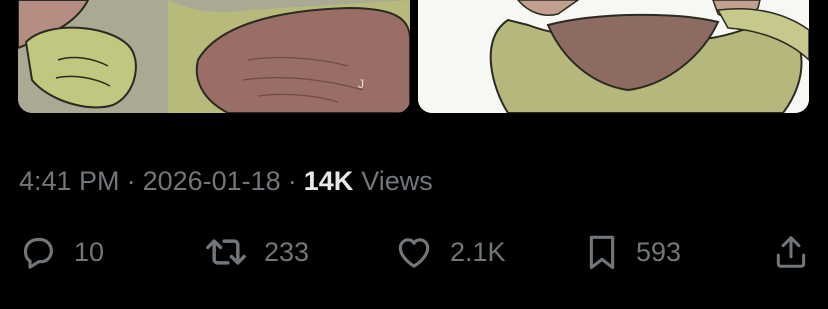 The width and height of the screenshot is (828, 309). I want to click on artist-watermark: J, so click(361, 84).